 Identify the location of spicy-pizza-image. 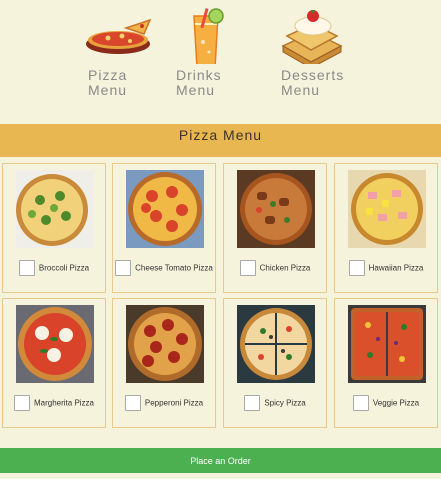
(276, 344).